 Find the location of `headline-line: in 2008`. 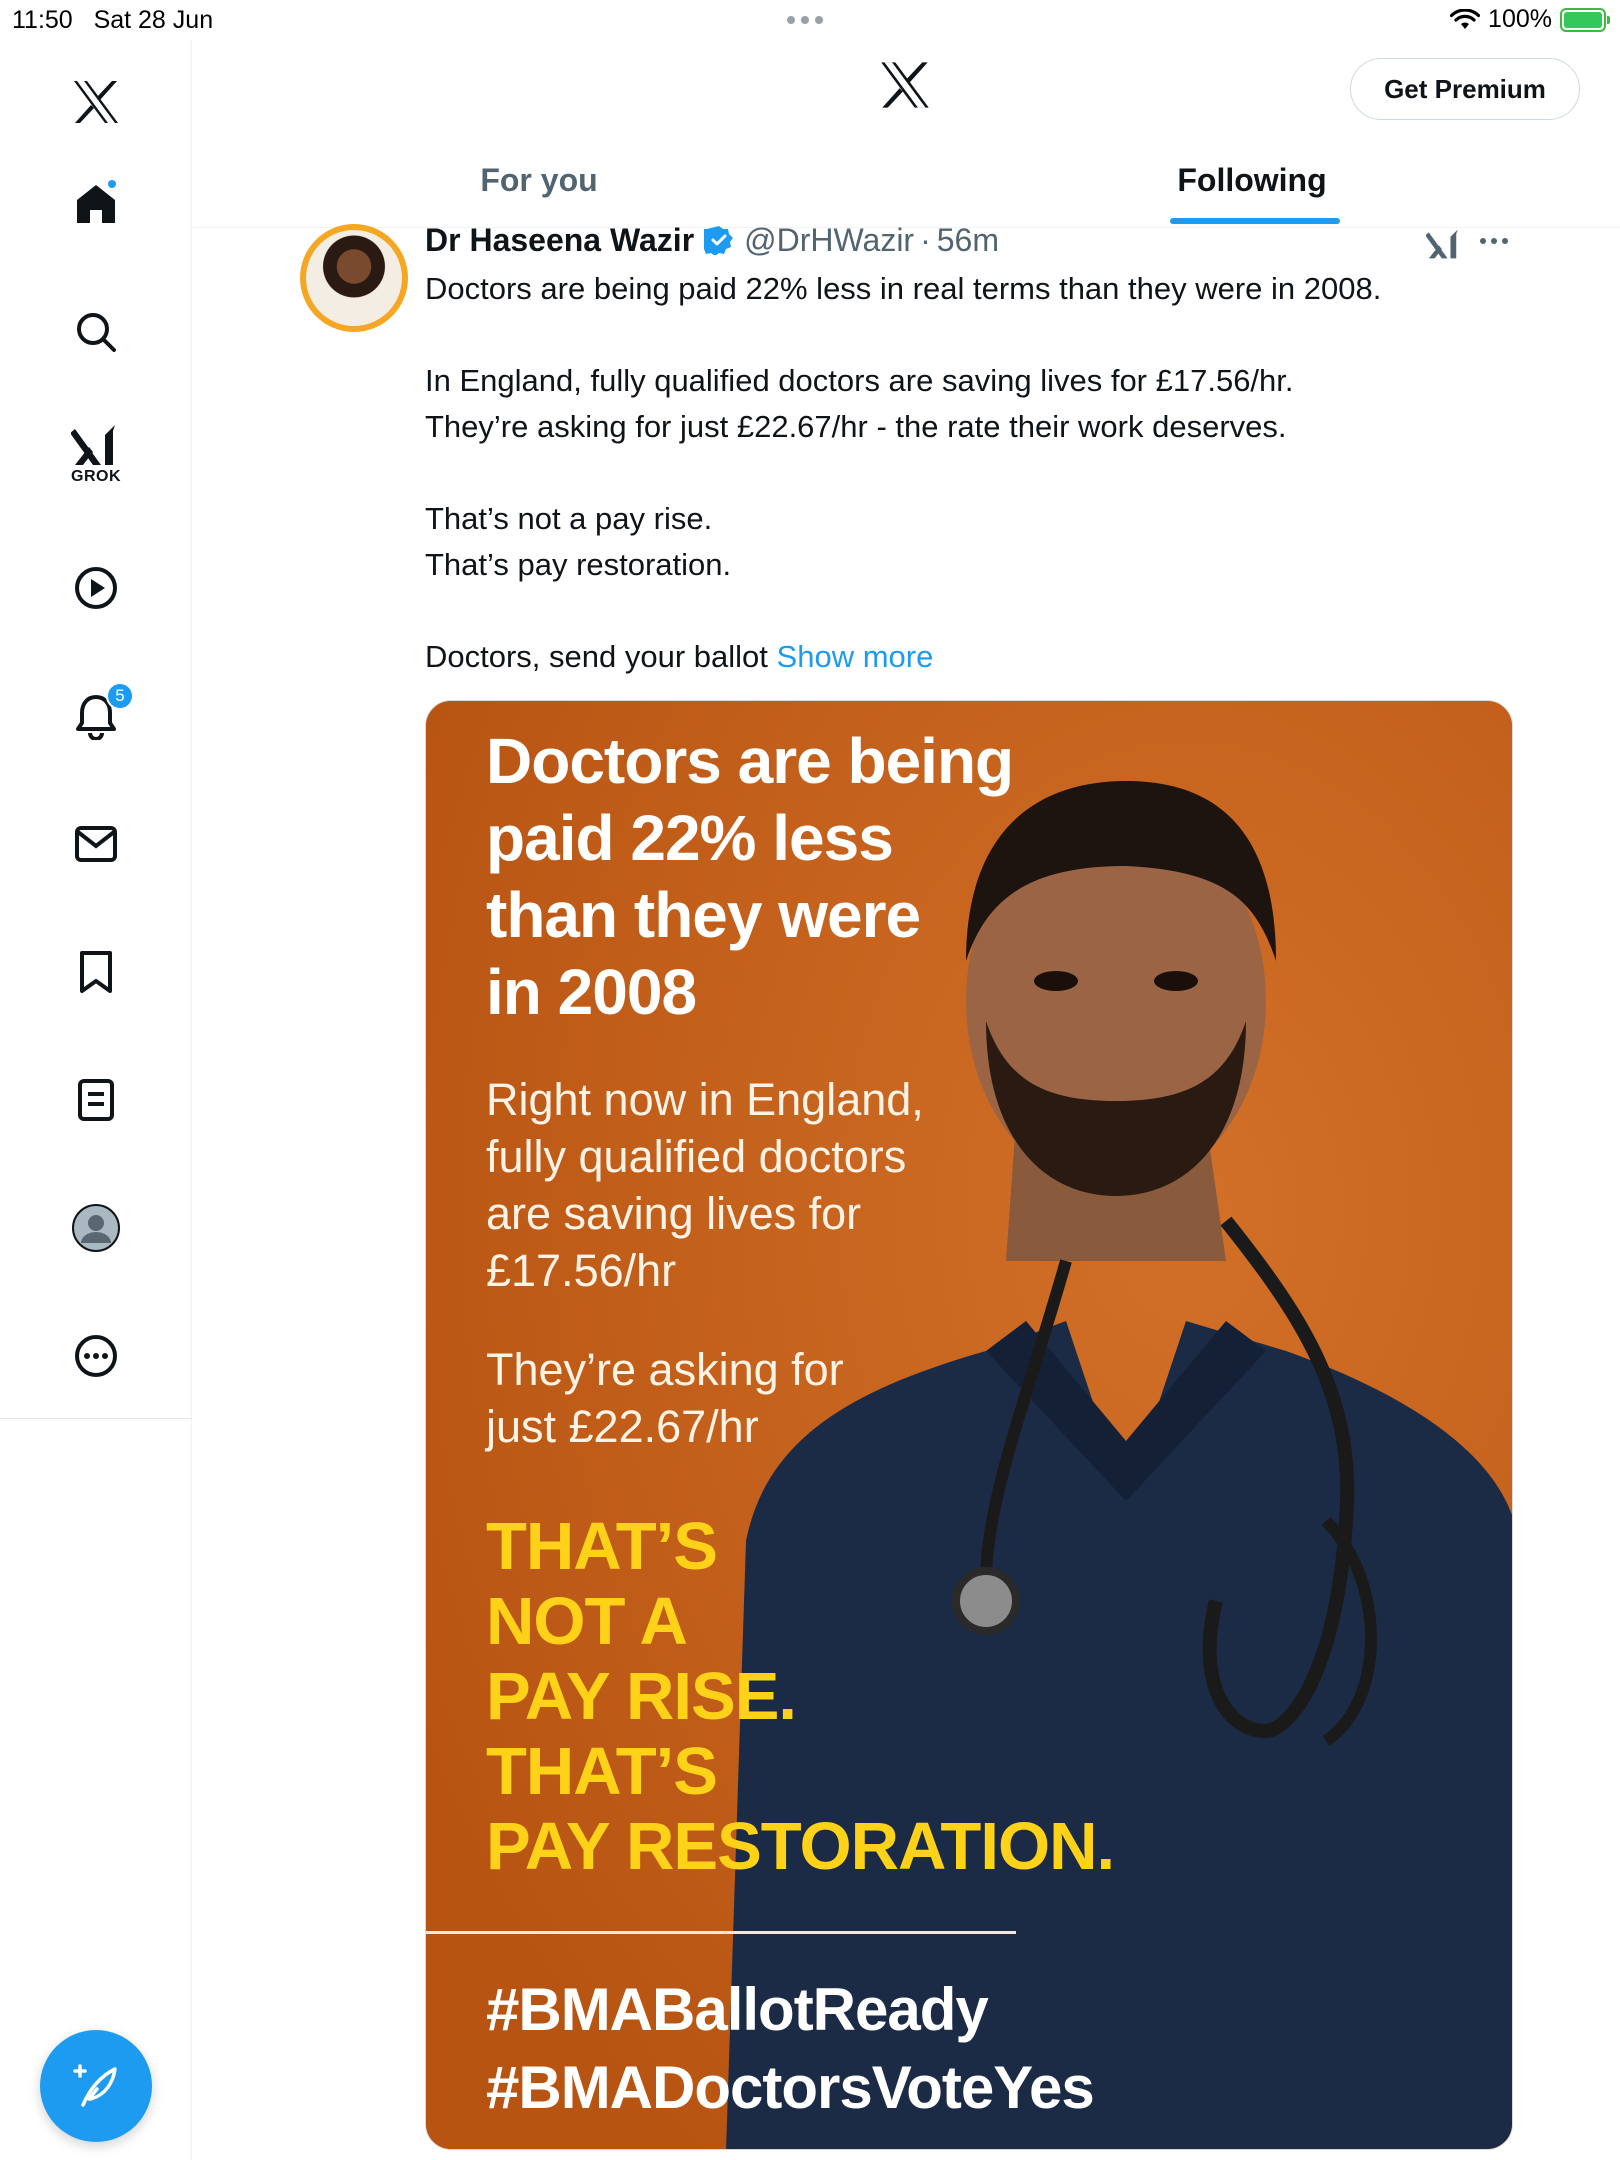

headline-line: in 2008 is located at coordinates (591, 992).